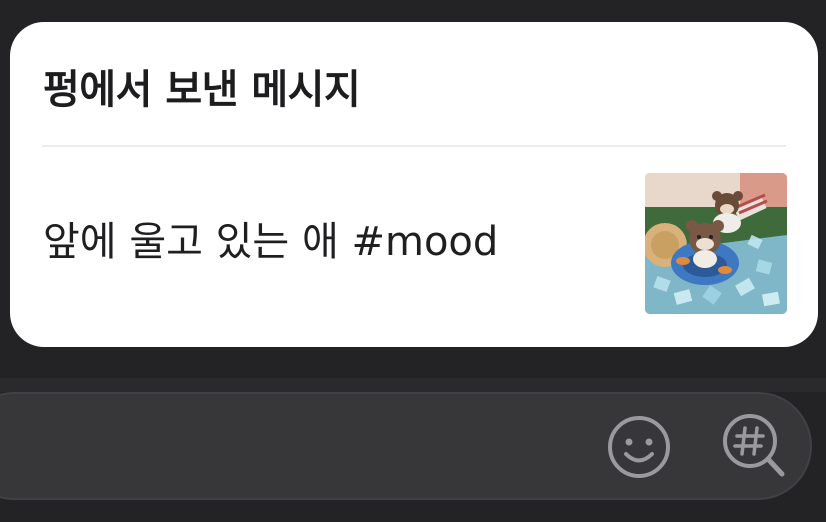 The height and width of the screenshot is (522, 826). I want to click on smiley-icon, so click(639, 447).